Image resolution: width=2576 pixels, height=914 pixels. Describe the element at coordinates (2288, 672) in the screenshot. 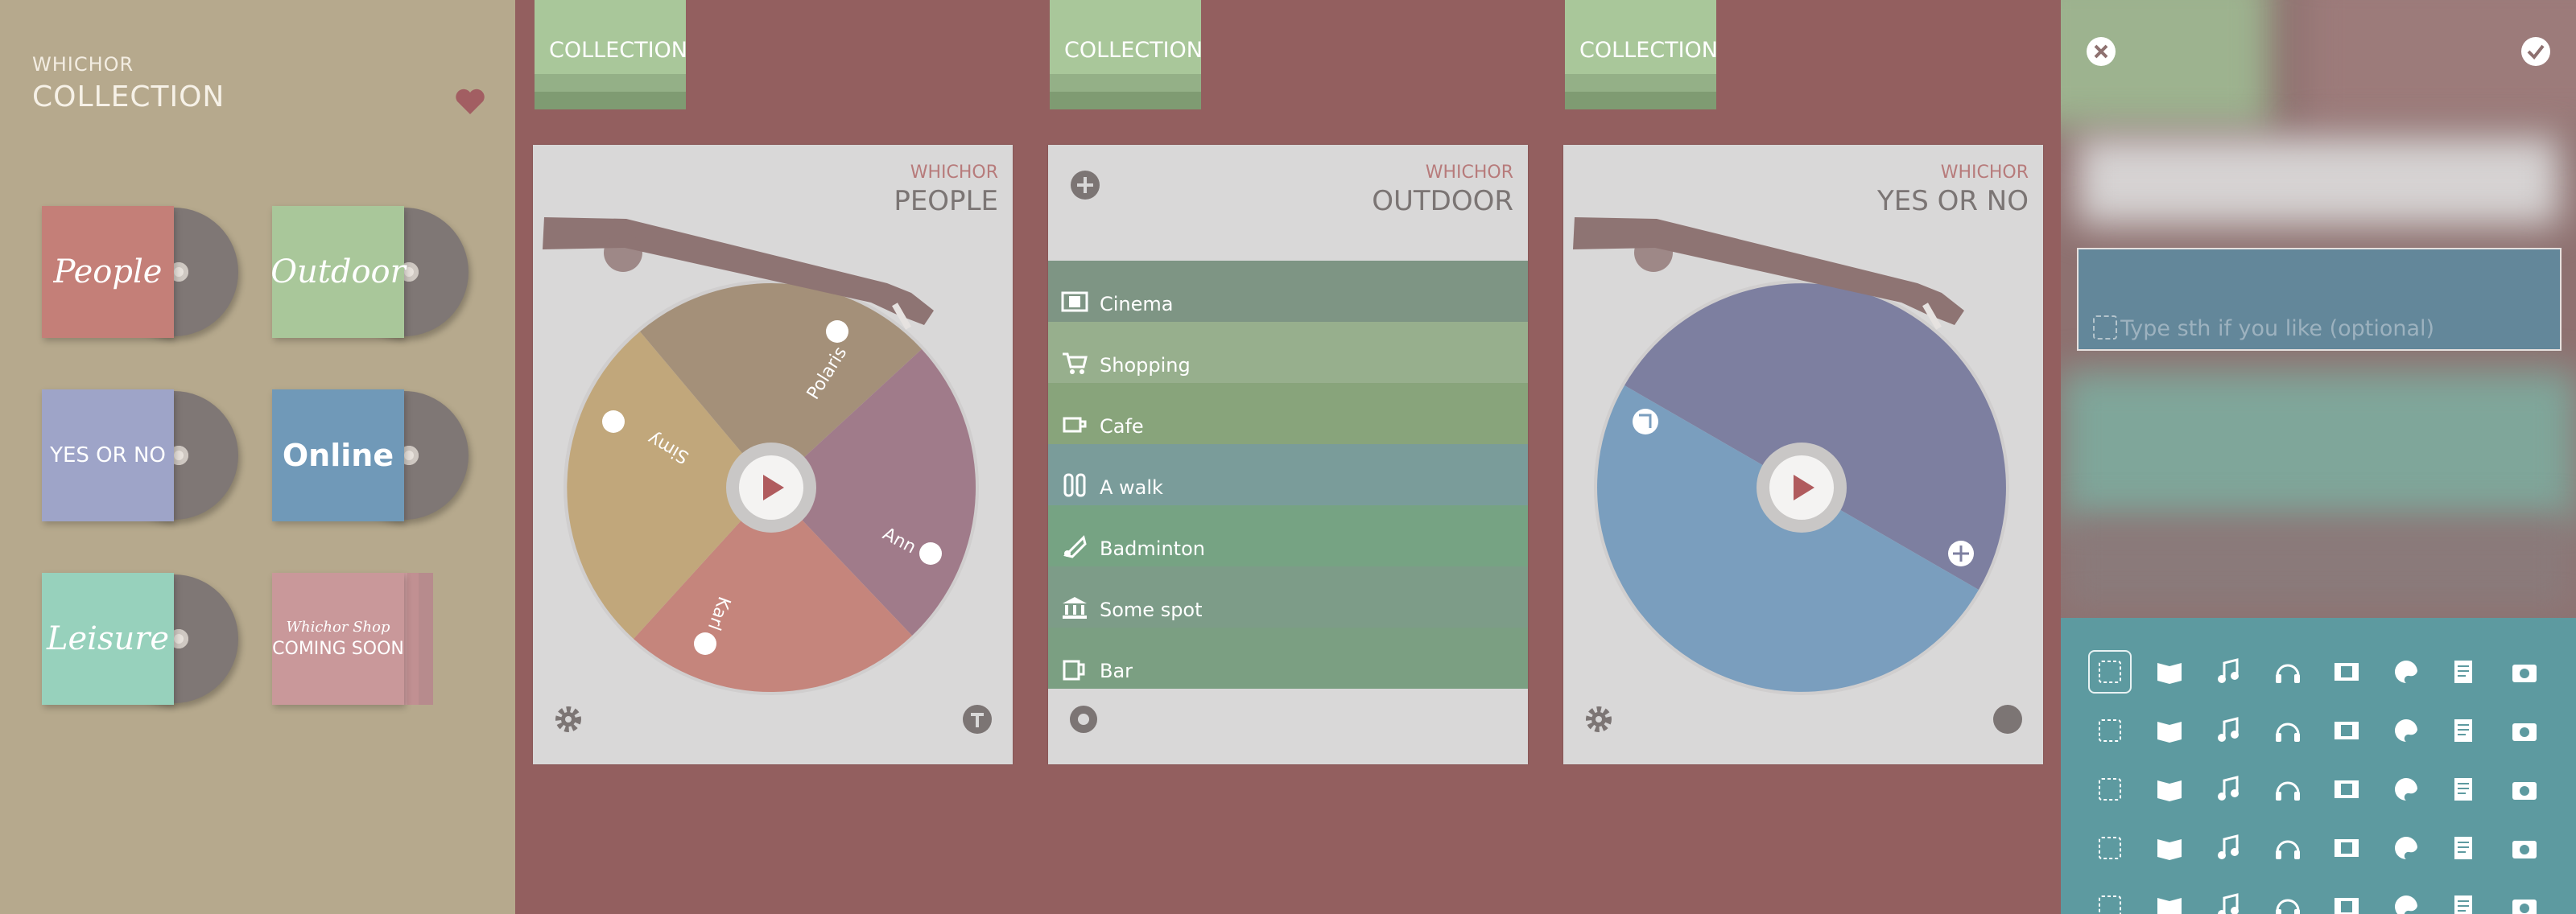

I see `headphones-icon` at that location.